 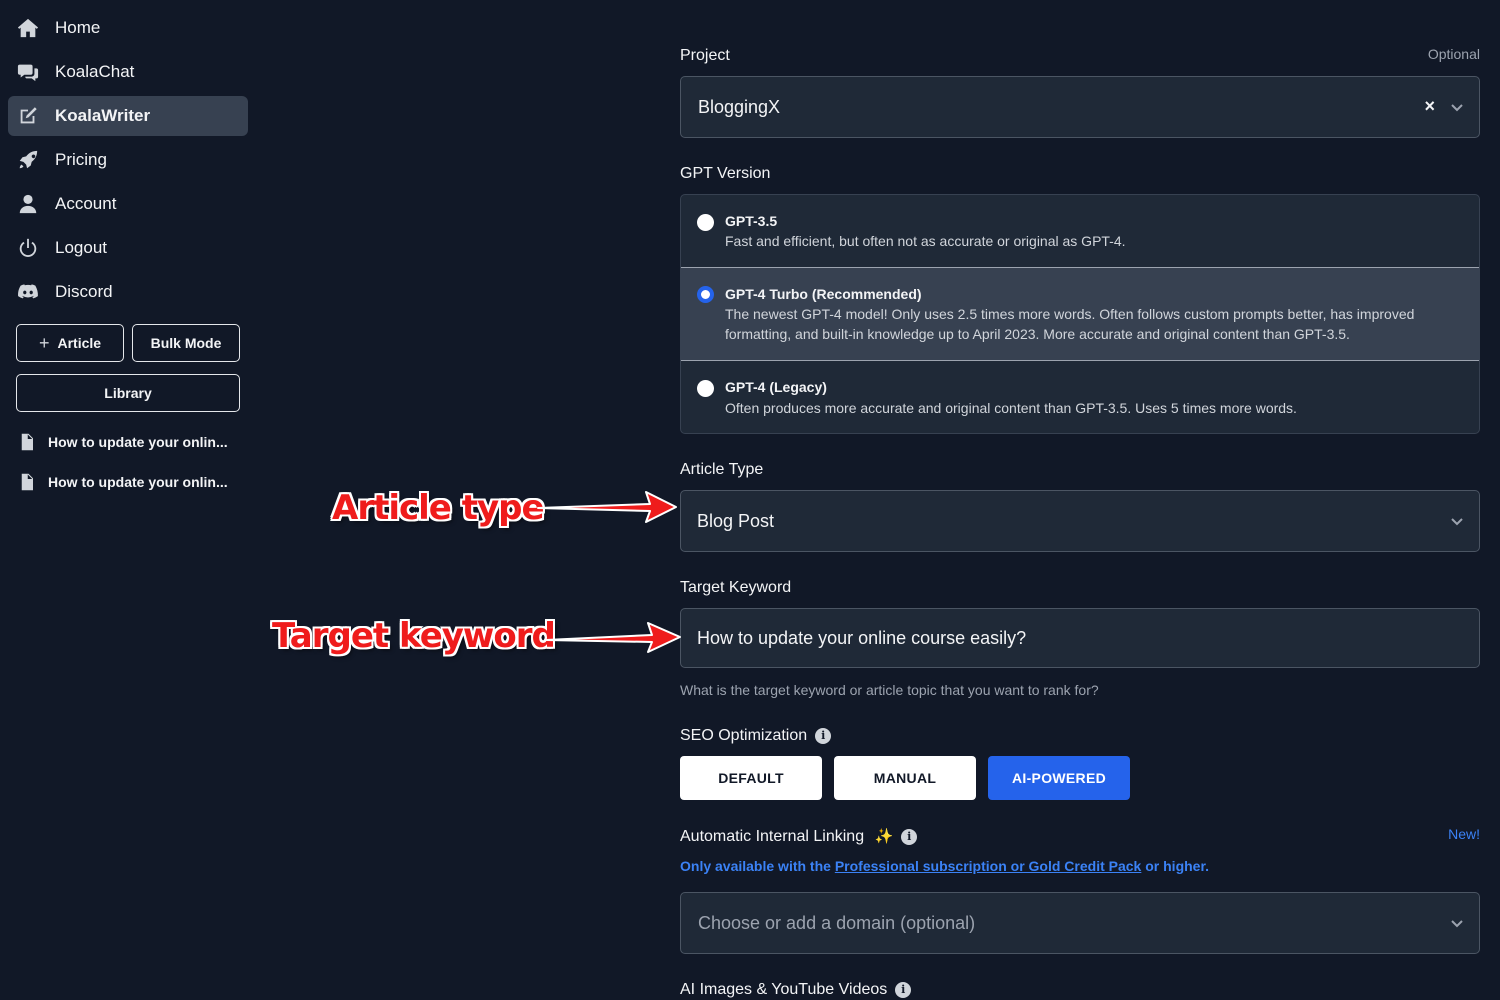 What do you see at coordinates (1059, 778) in the screenshot?
I see `seo-ai-powered-button: AI-POWERED` at bounding box center [1059, 778].